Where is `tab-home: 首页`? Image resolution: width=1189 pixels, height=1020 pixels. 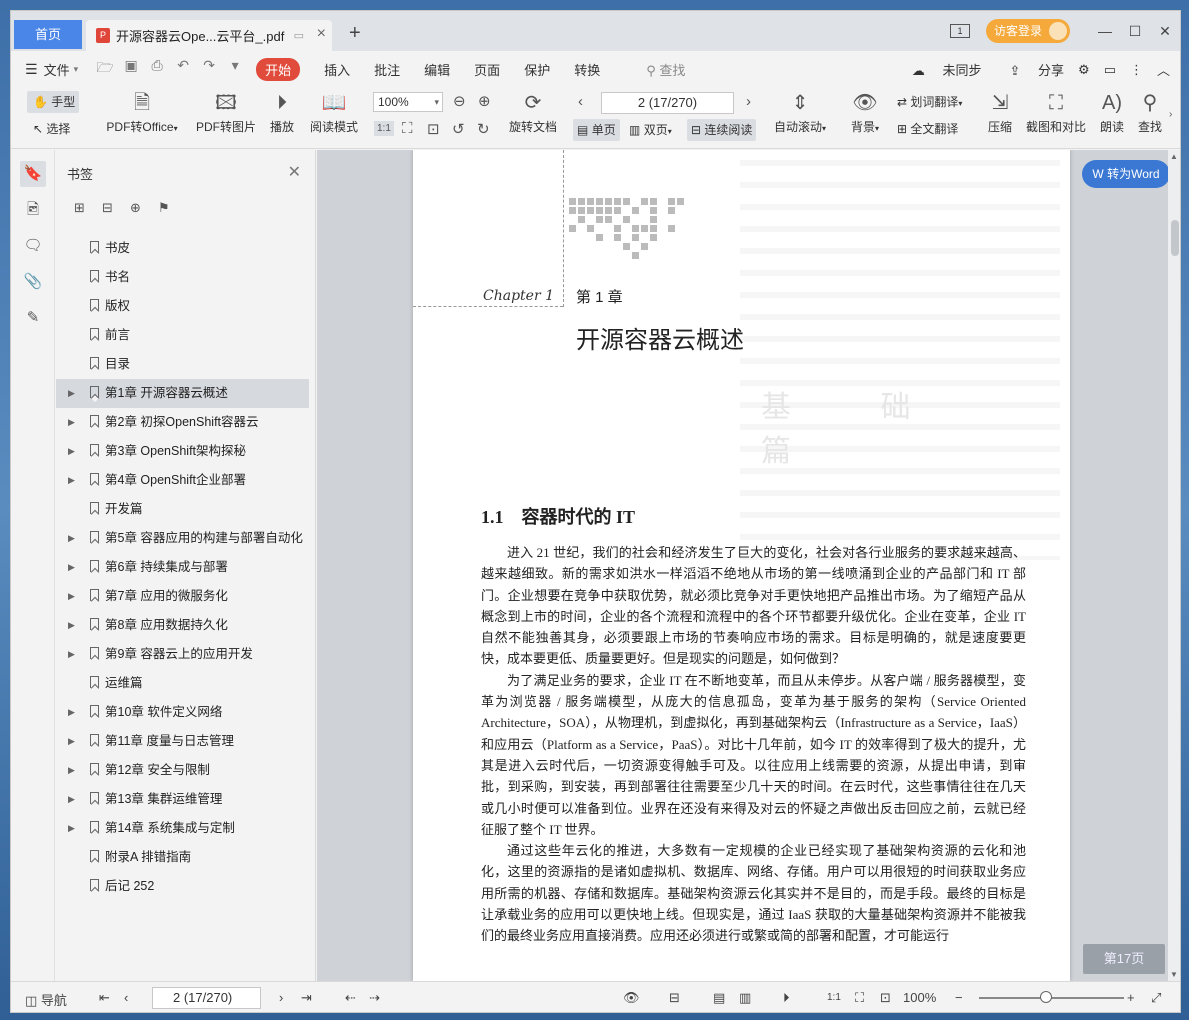 tab-home: 首页 is located at coordinates (48, 34).